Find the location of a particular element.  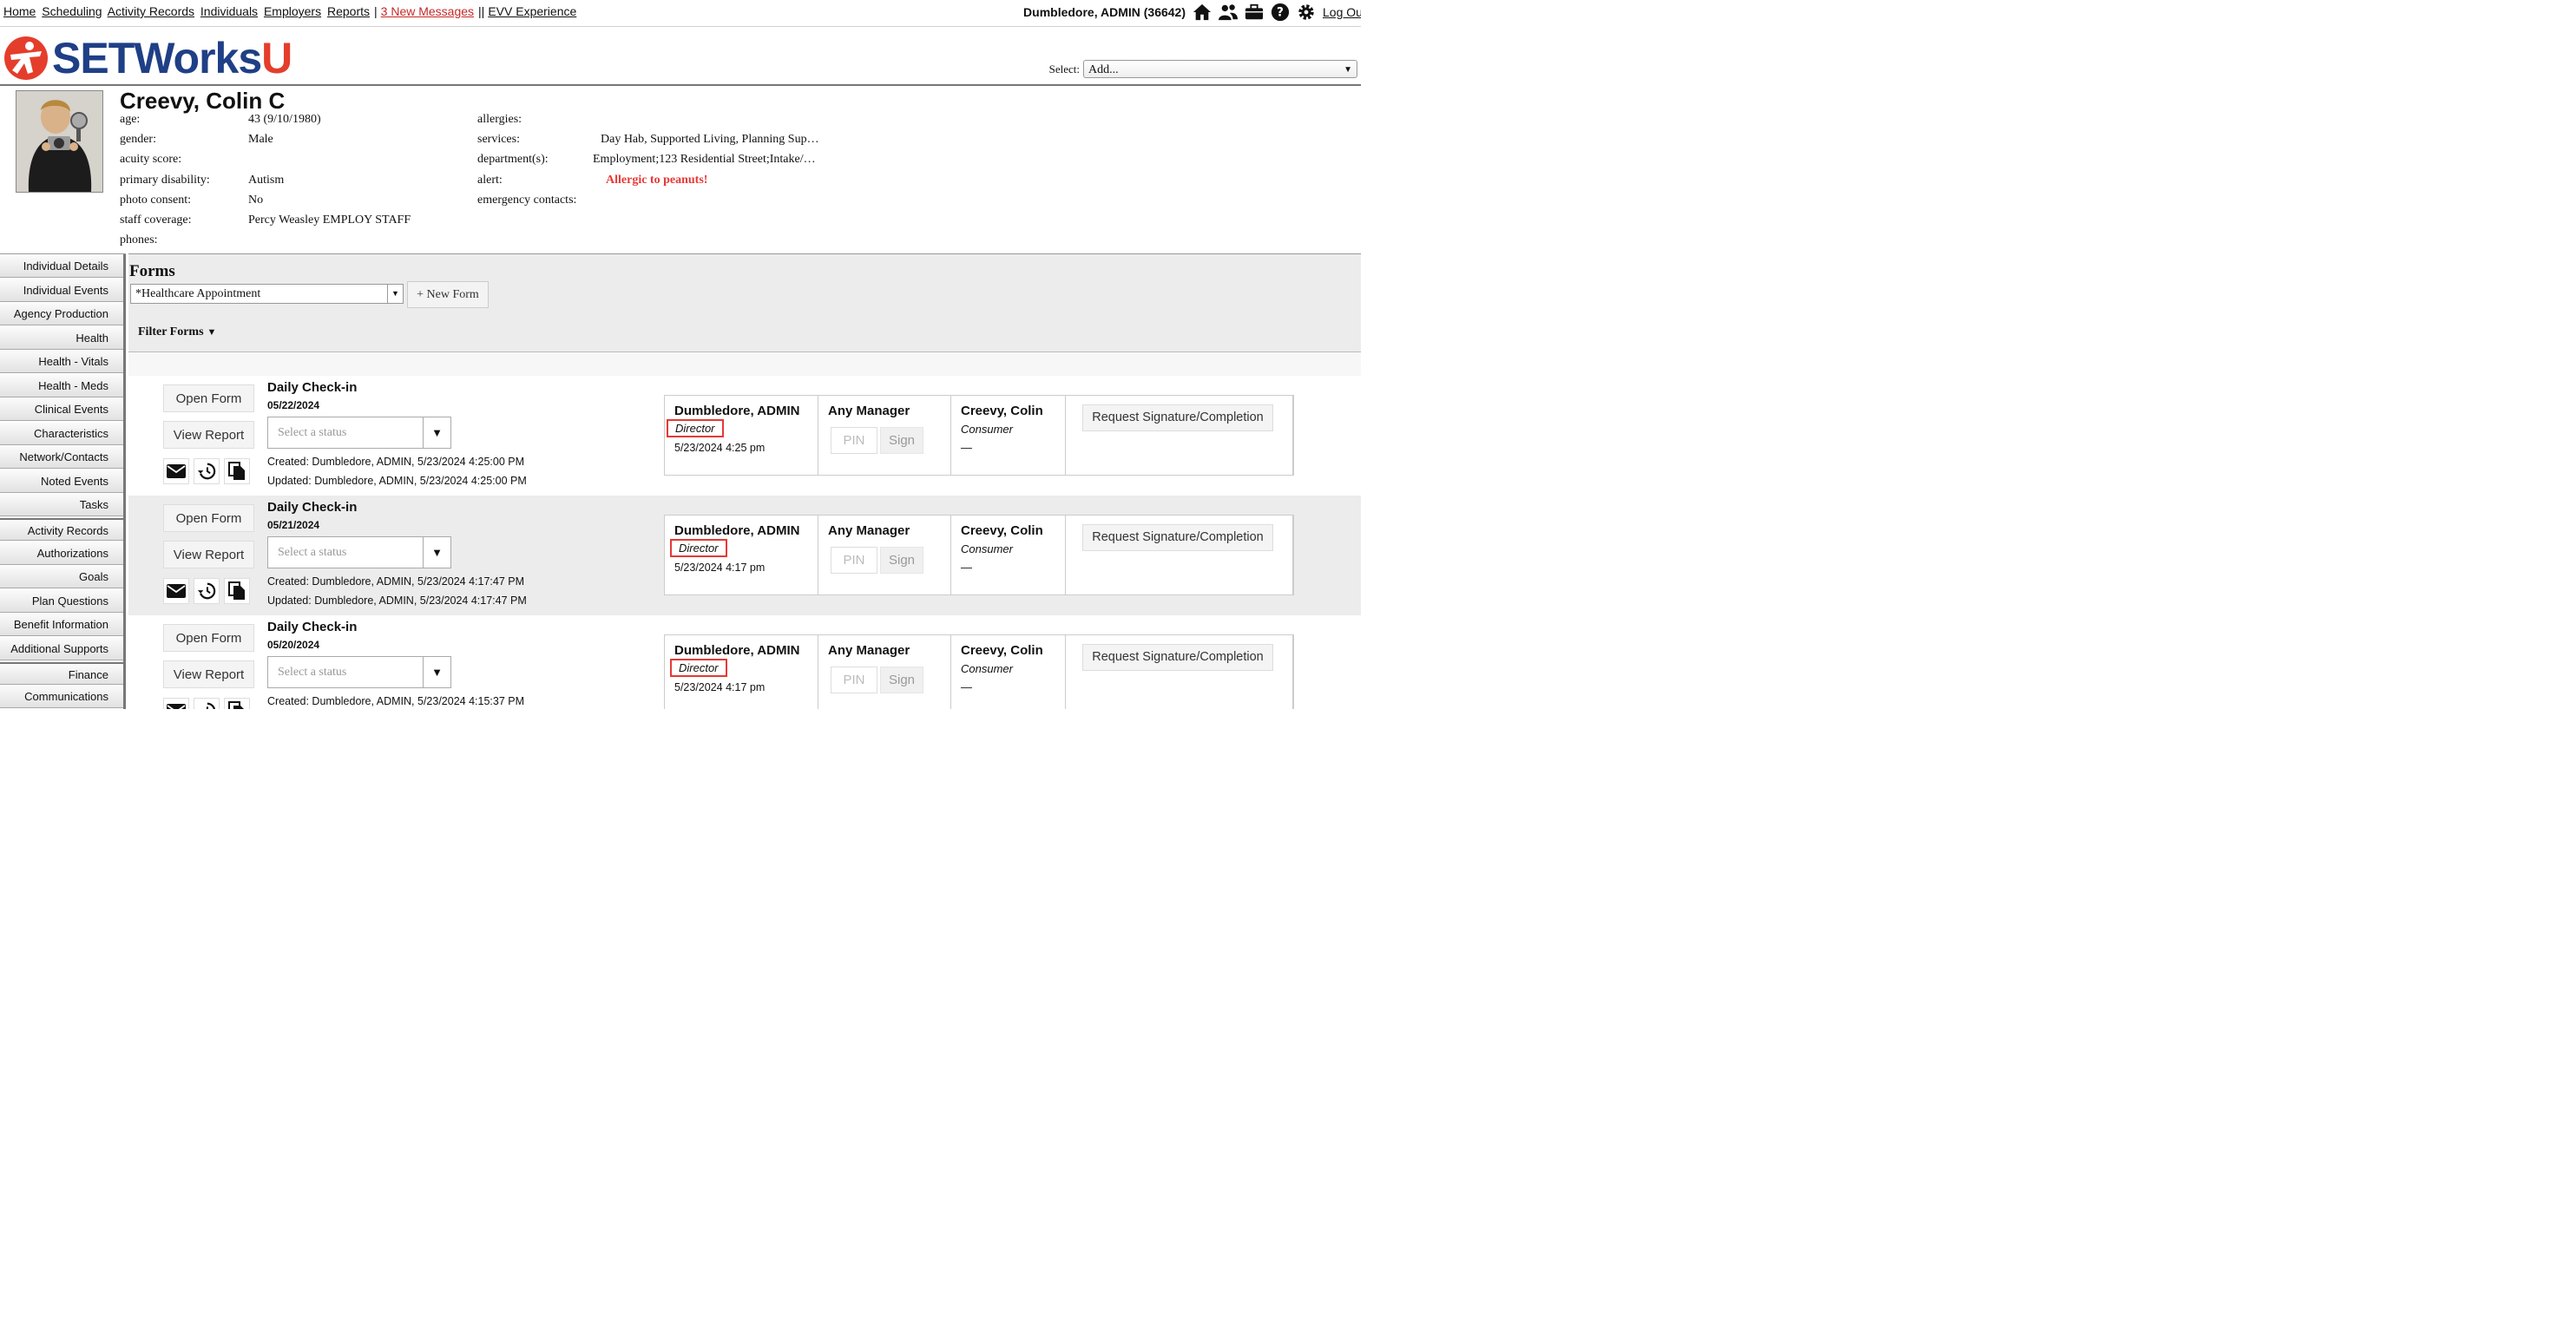

filter-forms-toggle: Filter Forms ▼ is located at coordinates (177, 332).